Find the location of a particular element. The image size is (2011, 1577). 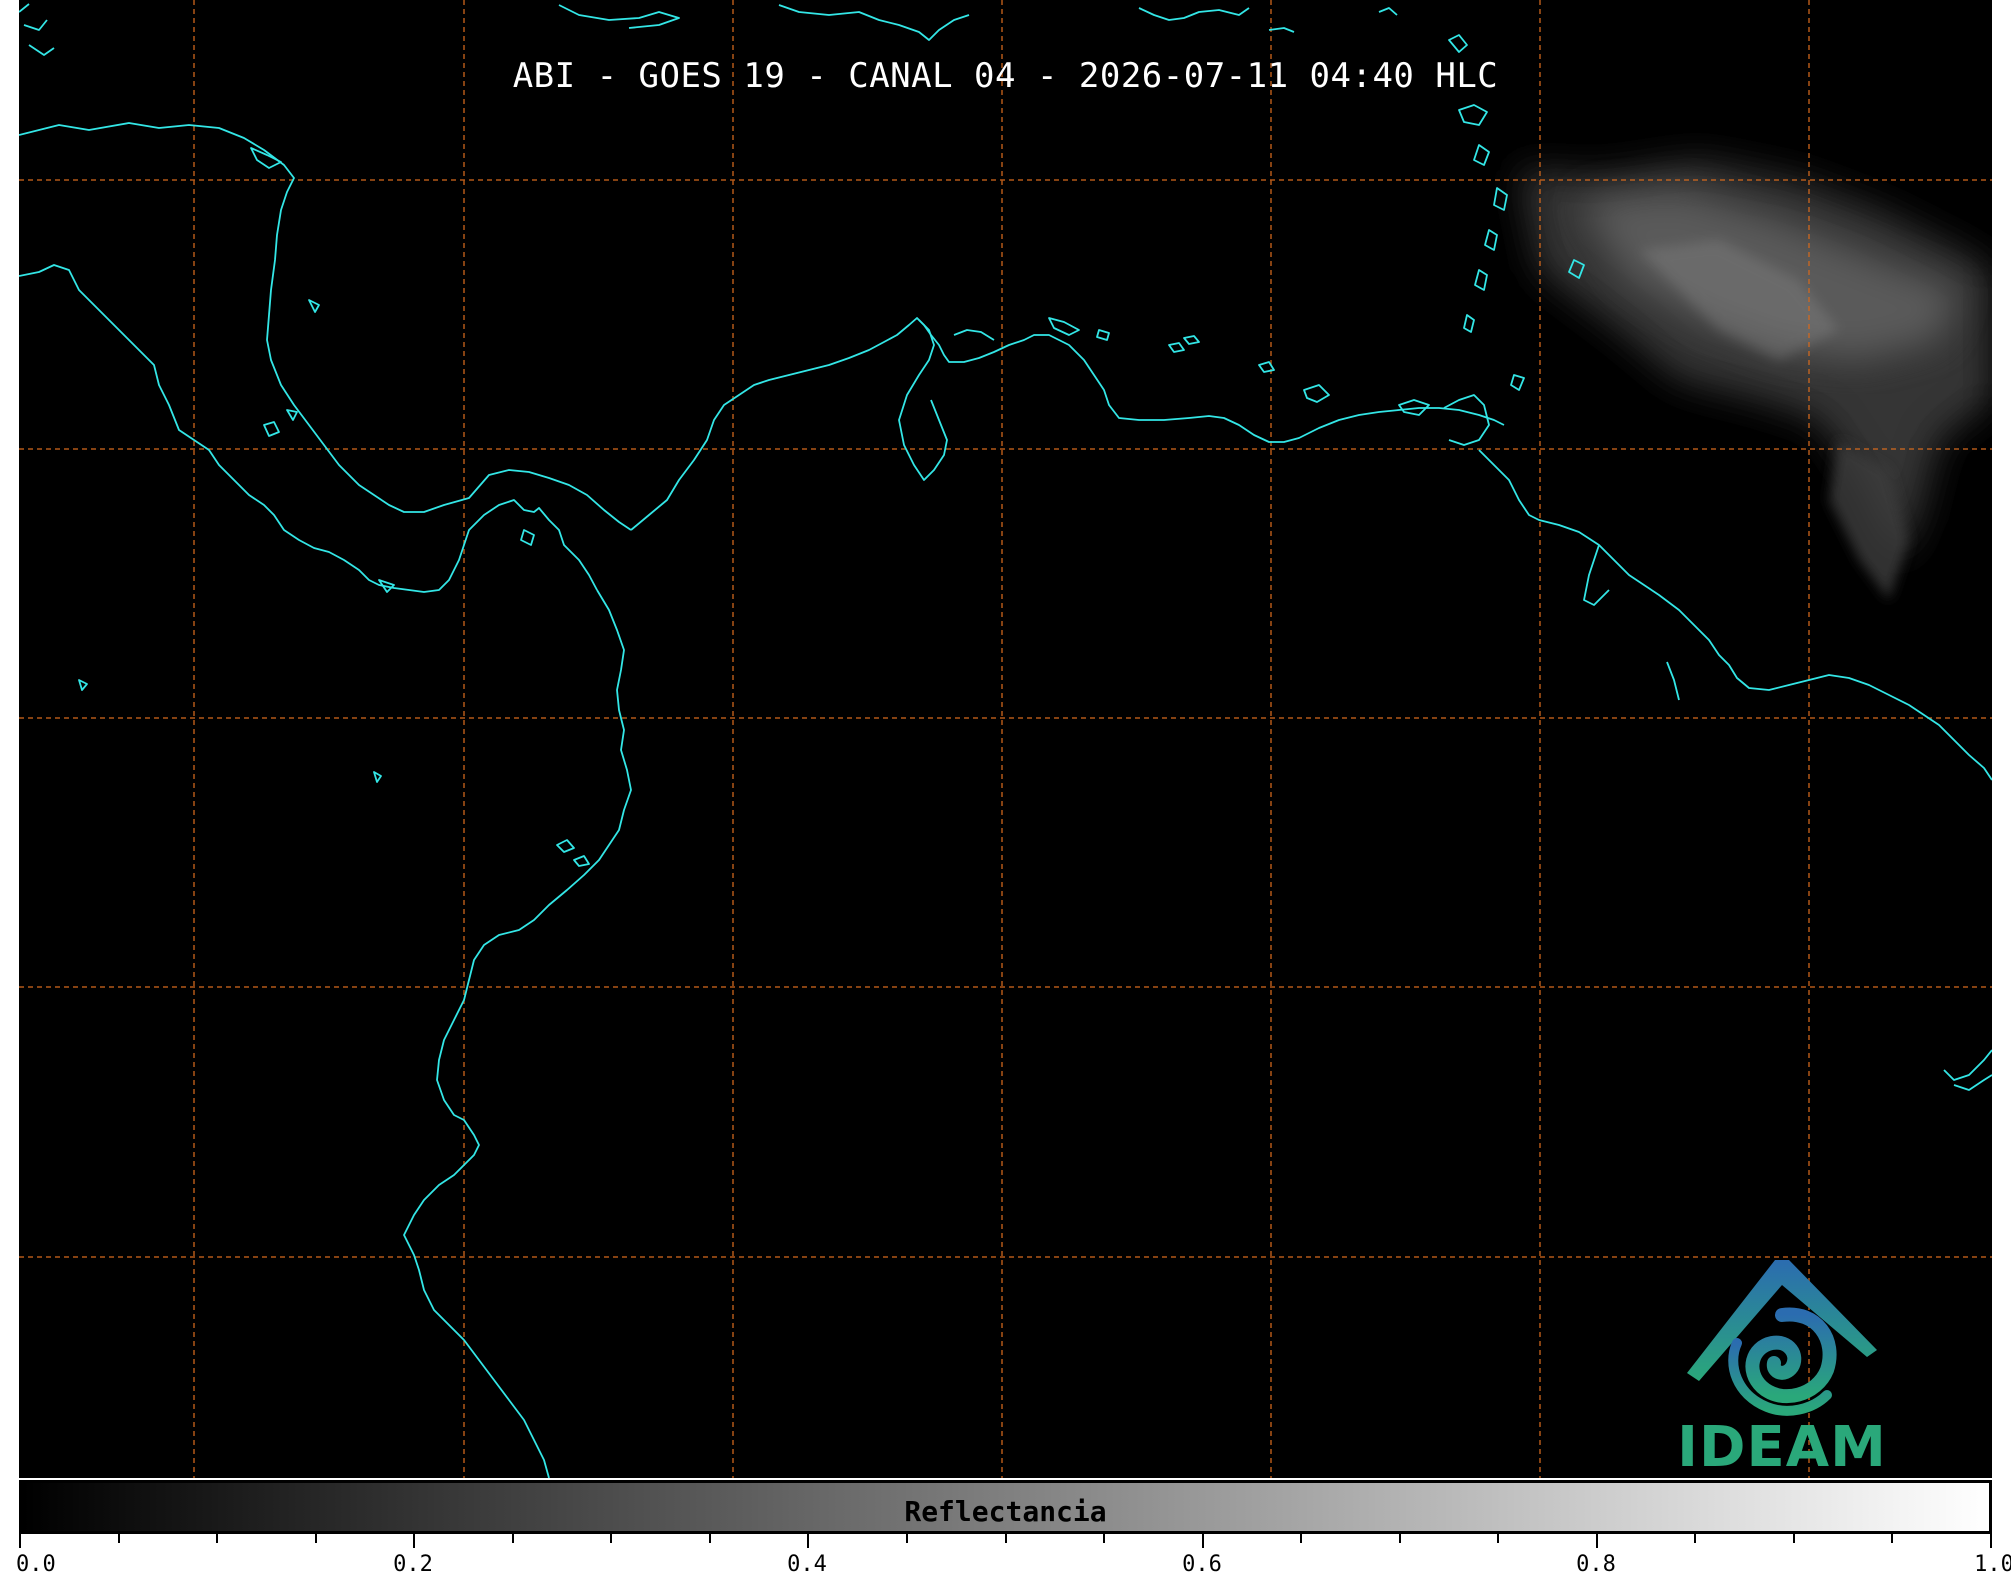

colorbar-tick-label: 0.2 is located at coordinates (413, 1564).